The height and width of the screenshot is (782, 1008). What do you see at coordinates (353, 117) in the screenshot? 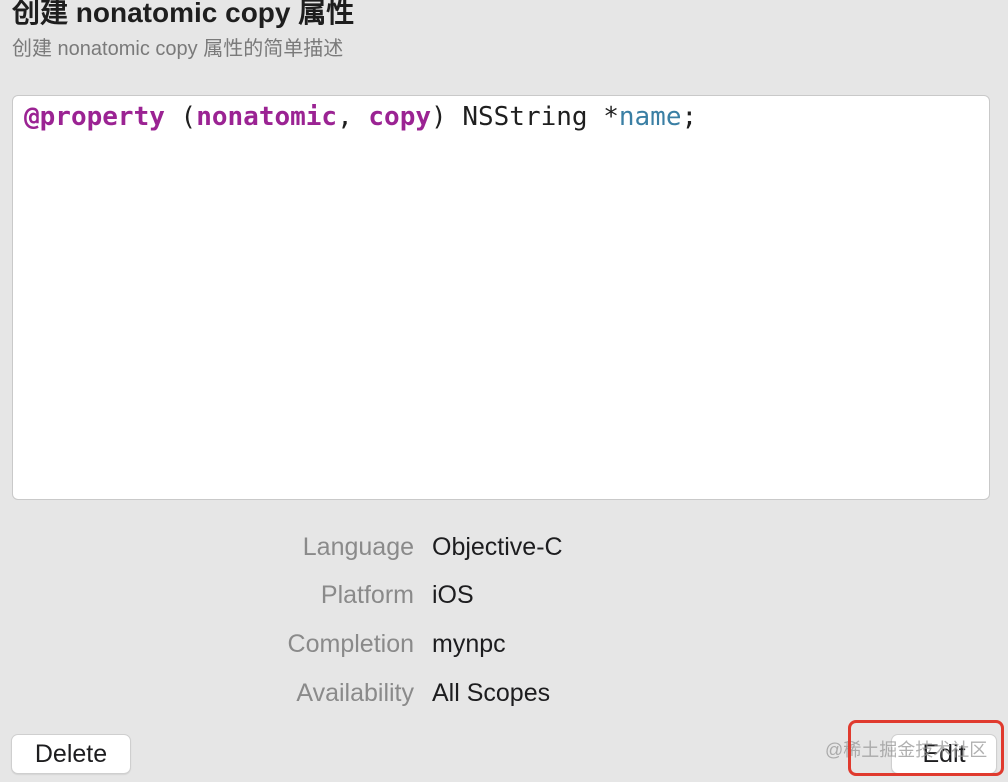
I see `code-comma: ,` at bounding box center [353, 117].